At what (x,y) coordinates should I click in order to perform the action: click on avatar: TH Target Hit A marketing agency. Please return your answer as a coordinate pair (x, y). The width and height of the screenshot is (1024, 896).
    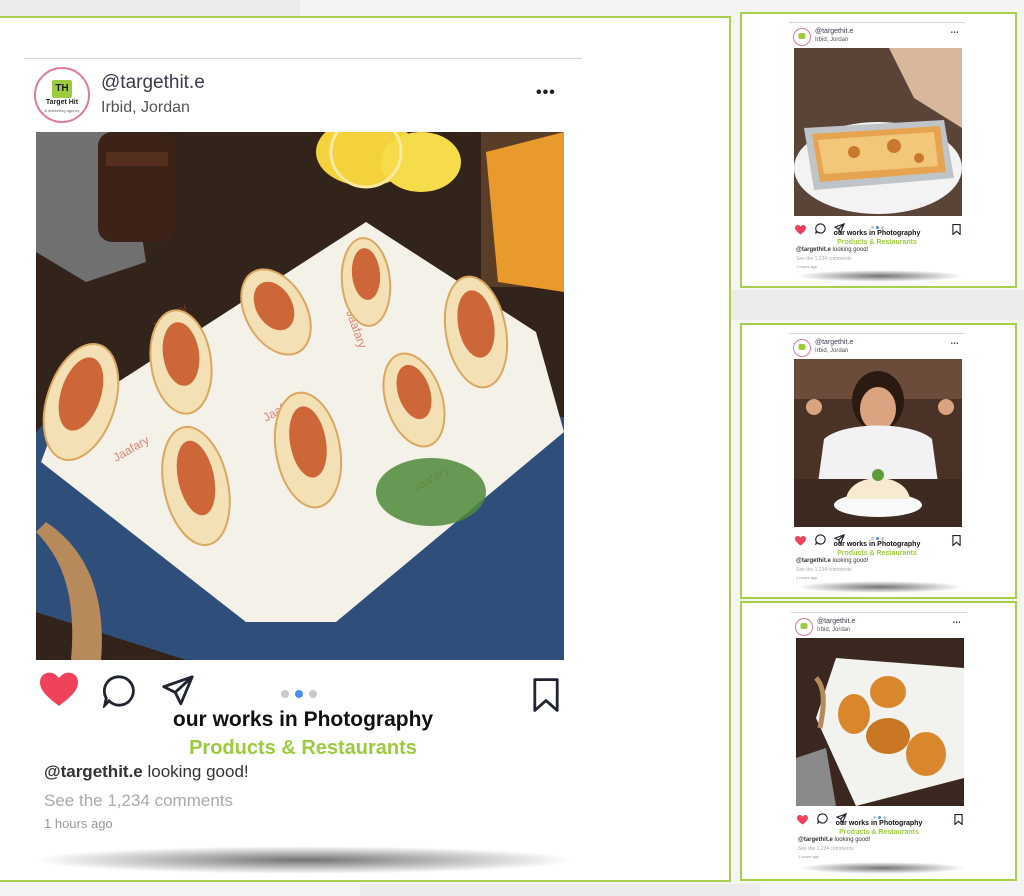
    Looking at the image, I should click on (62, 95).